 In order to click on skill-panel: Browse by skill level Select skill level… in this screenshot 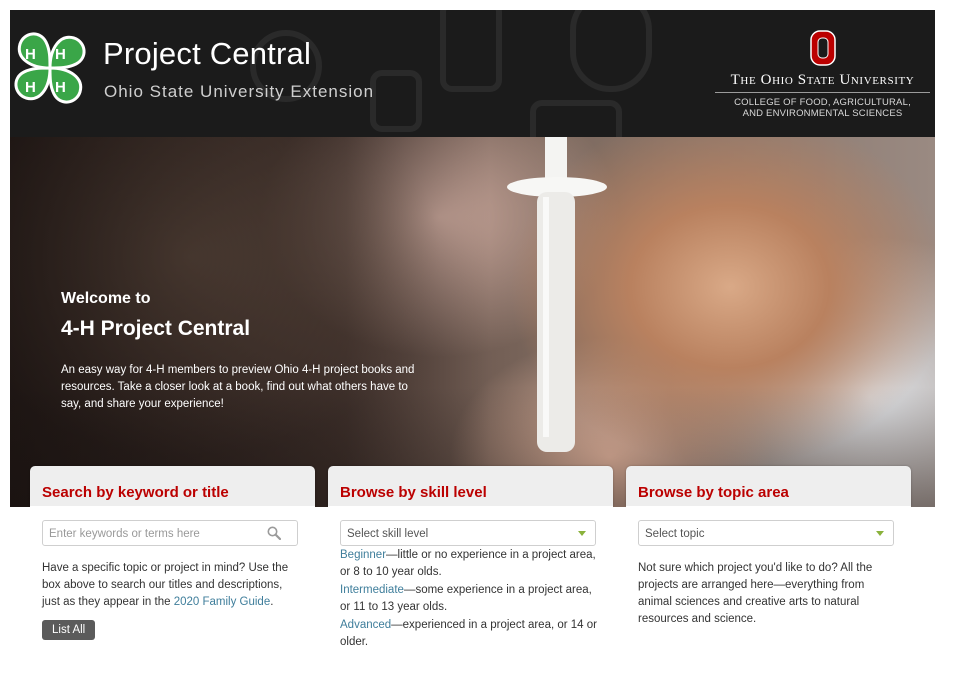, I will do `click(470, 578)`.